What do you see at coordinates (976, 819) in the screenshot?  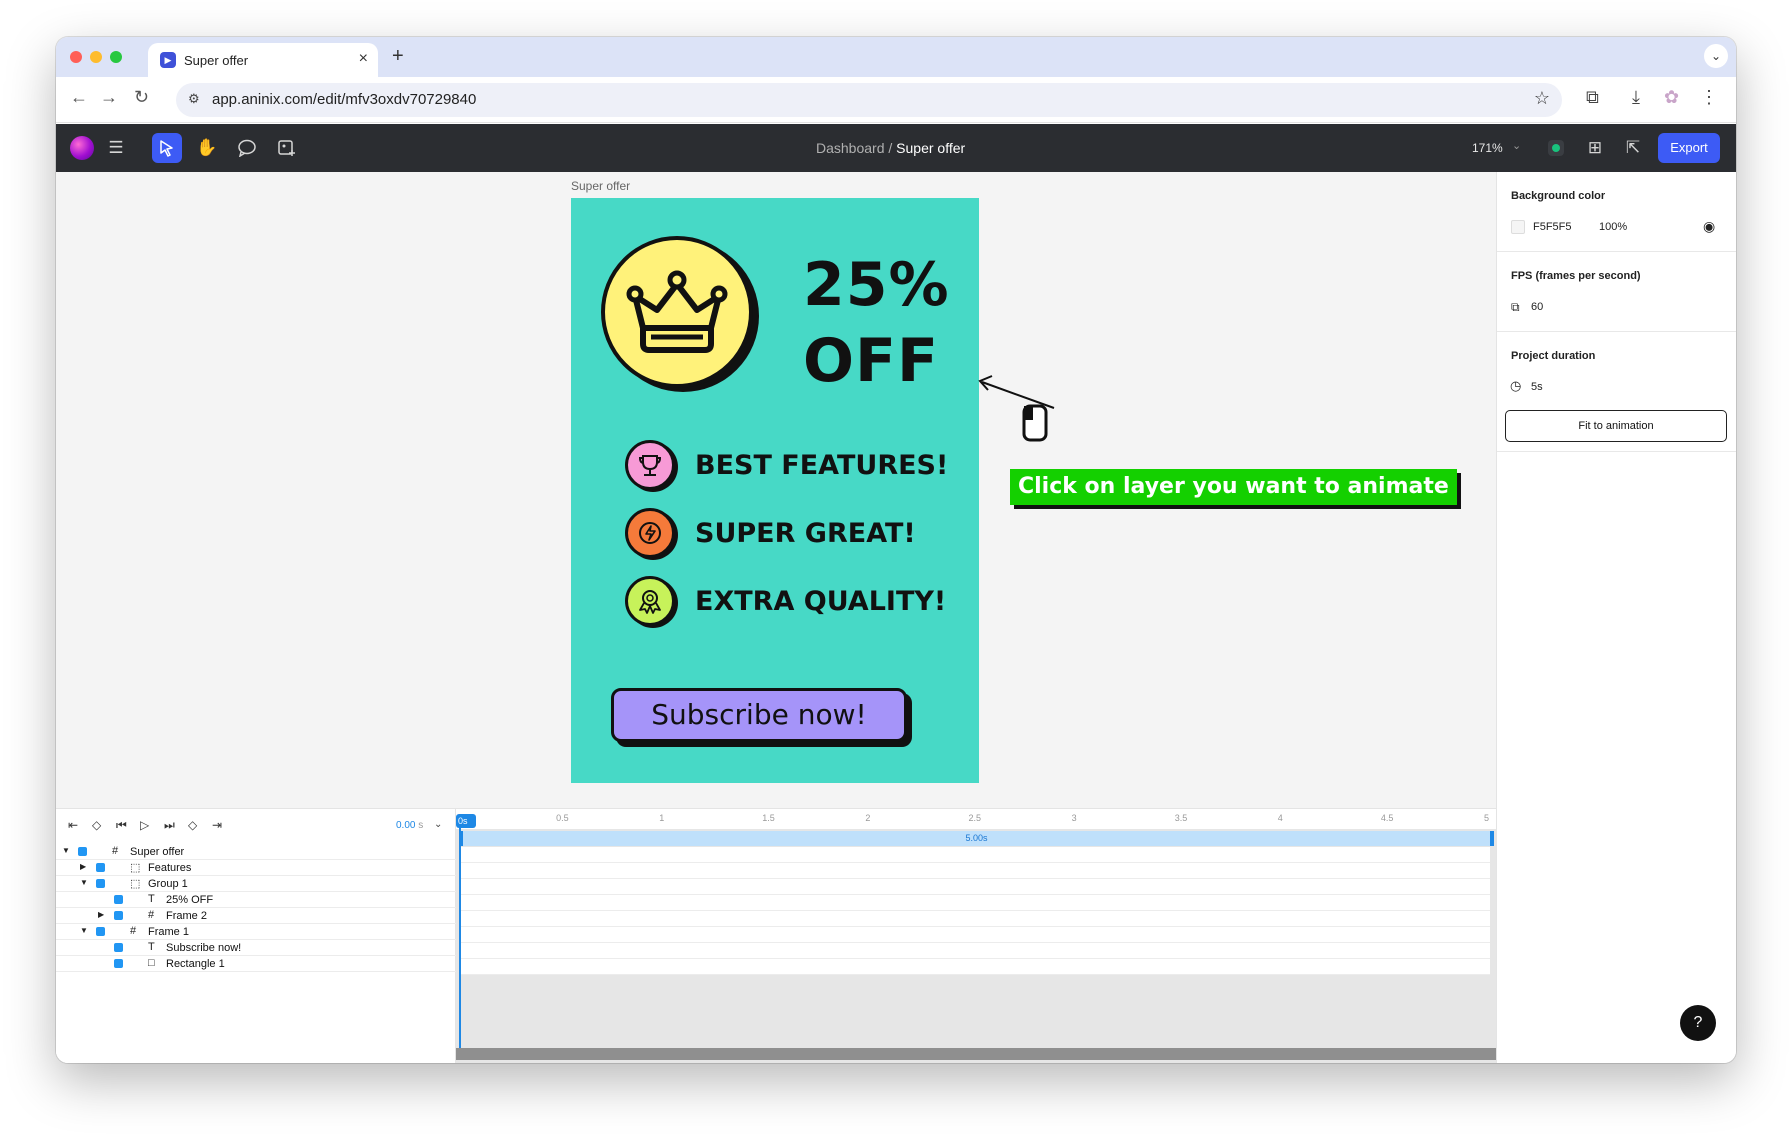 I see `time-ruler: 0s 0.5 1 1.5 2 2.5 3 3.5 4 4.5 5` at bounding box center [976, 819].